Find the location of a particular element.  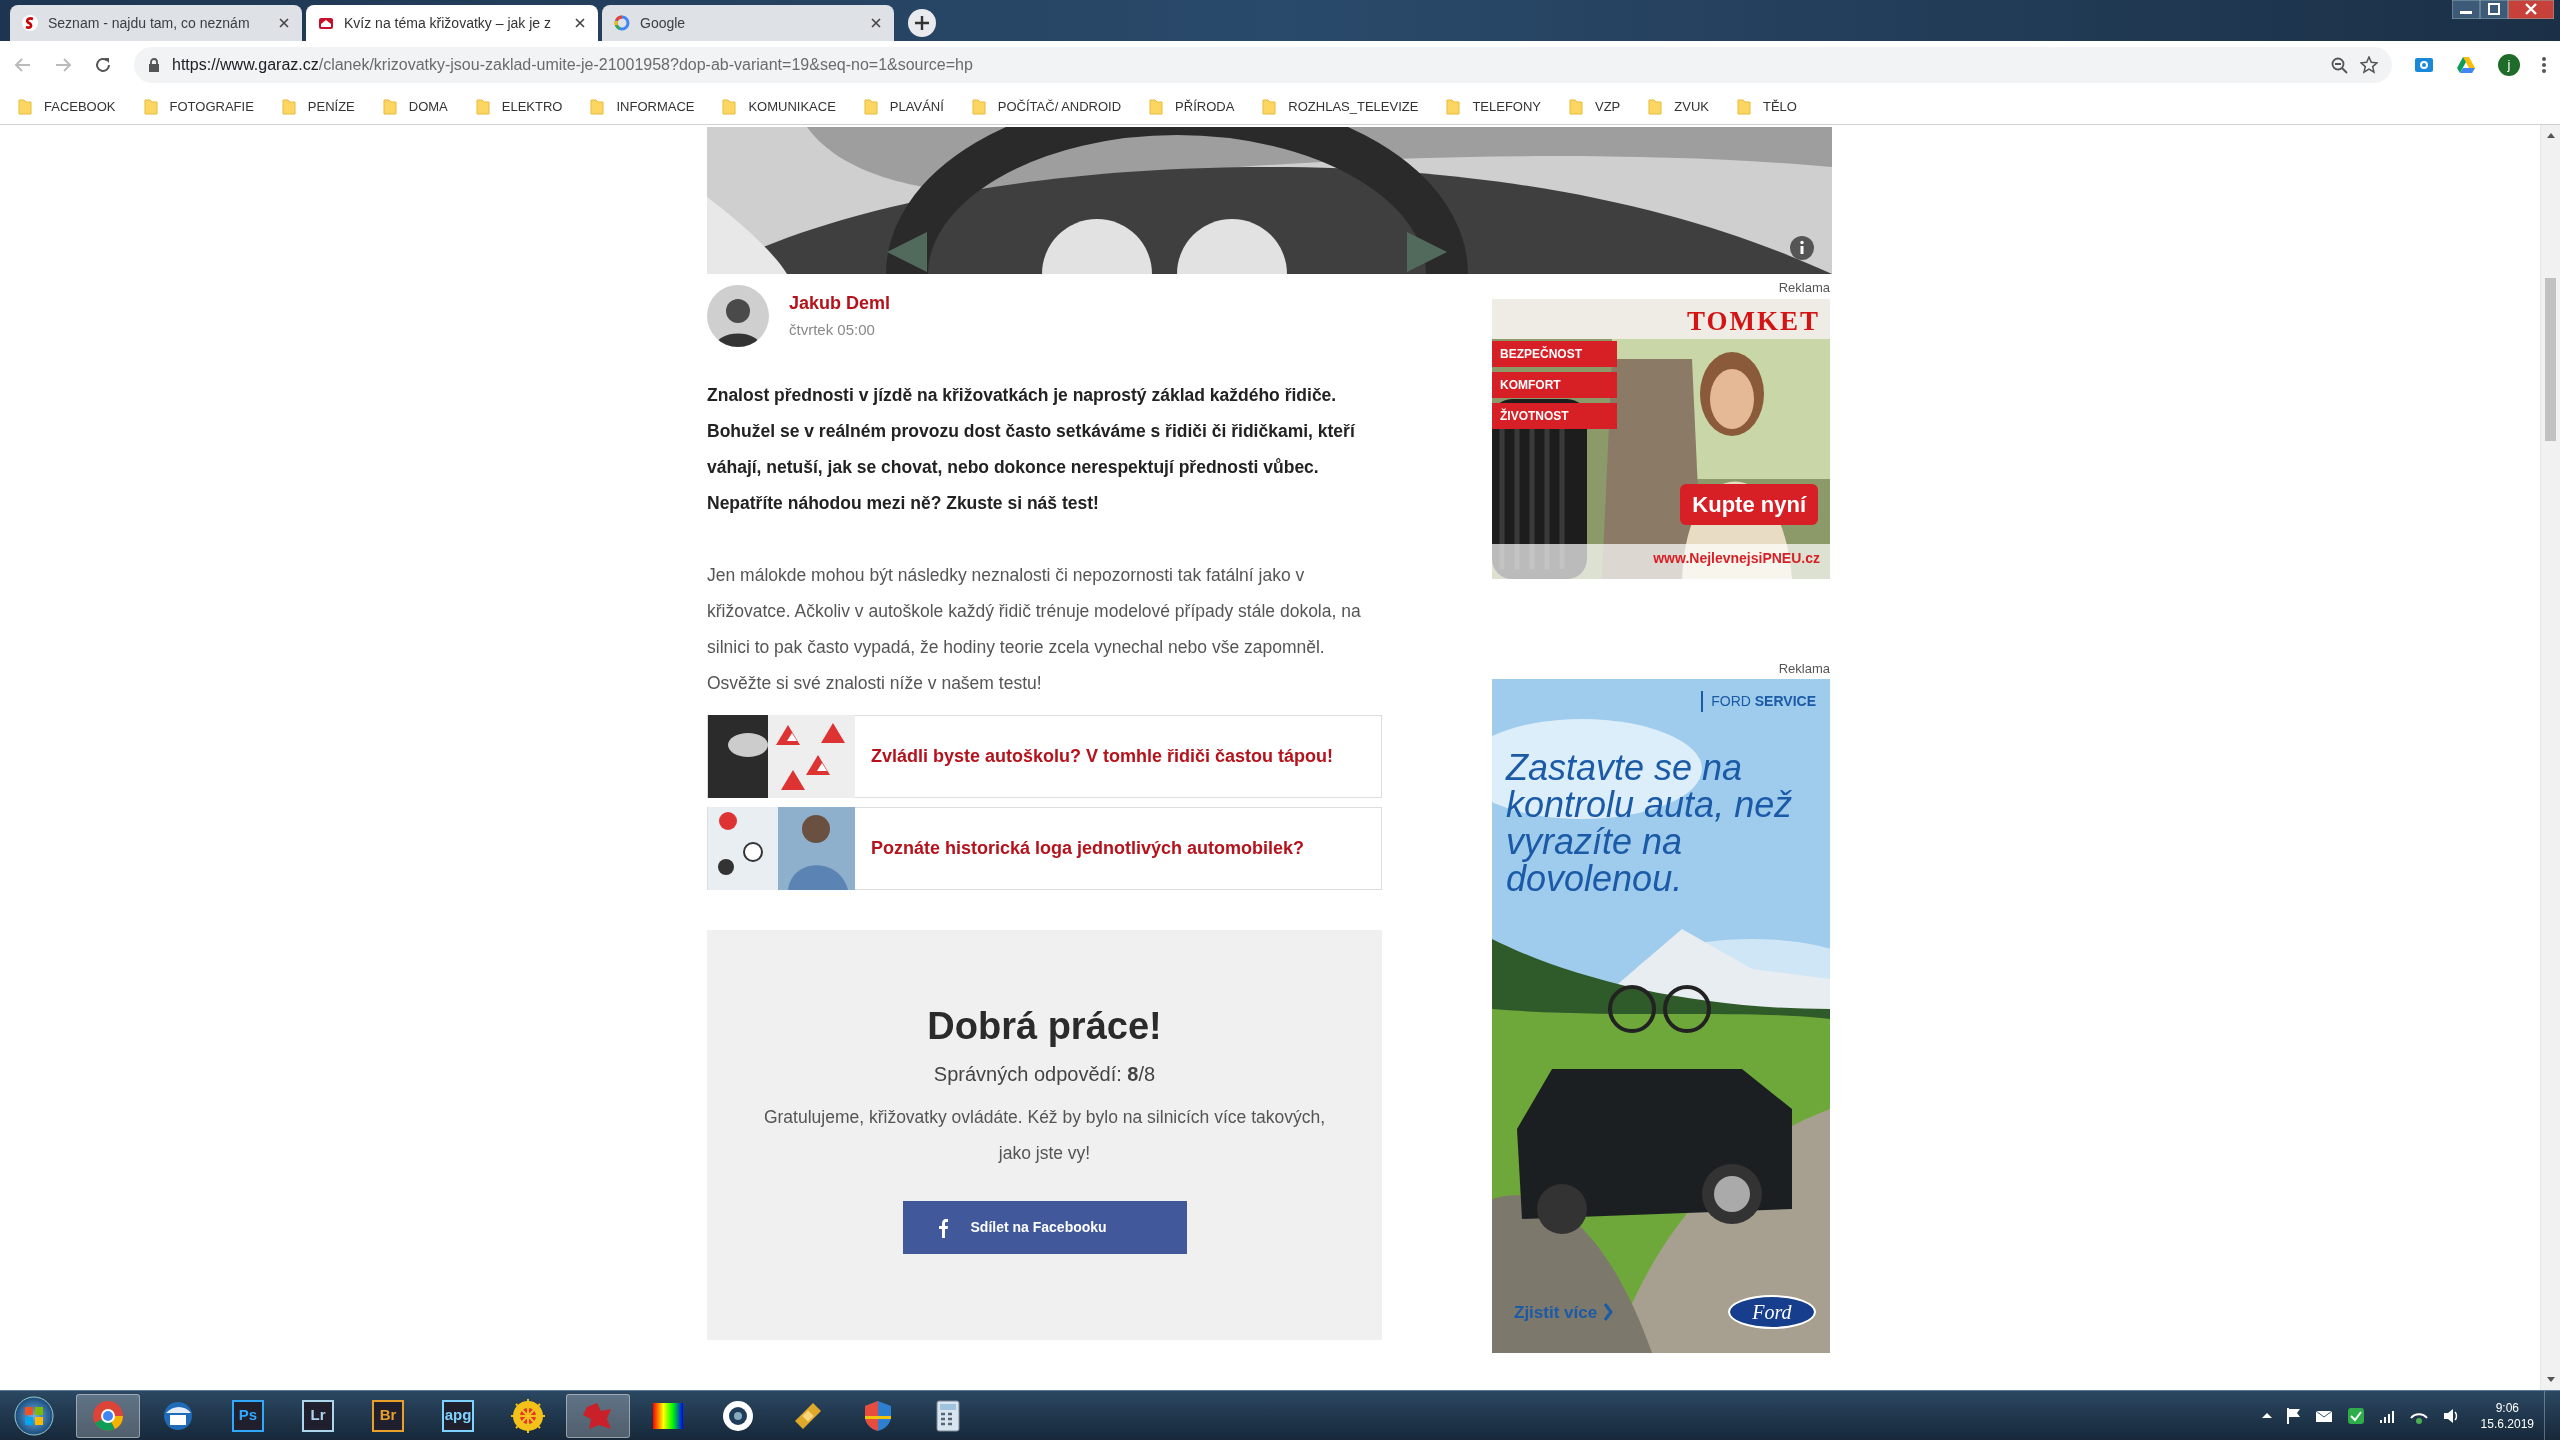

ad-brand-text: FORD SERVICE is located at coordinates (1758, 701).